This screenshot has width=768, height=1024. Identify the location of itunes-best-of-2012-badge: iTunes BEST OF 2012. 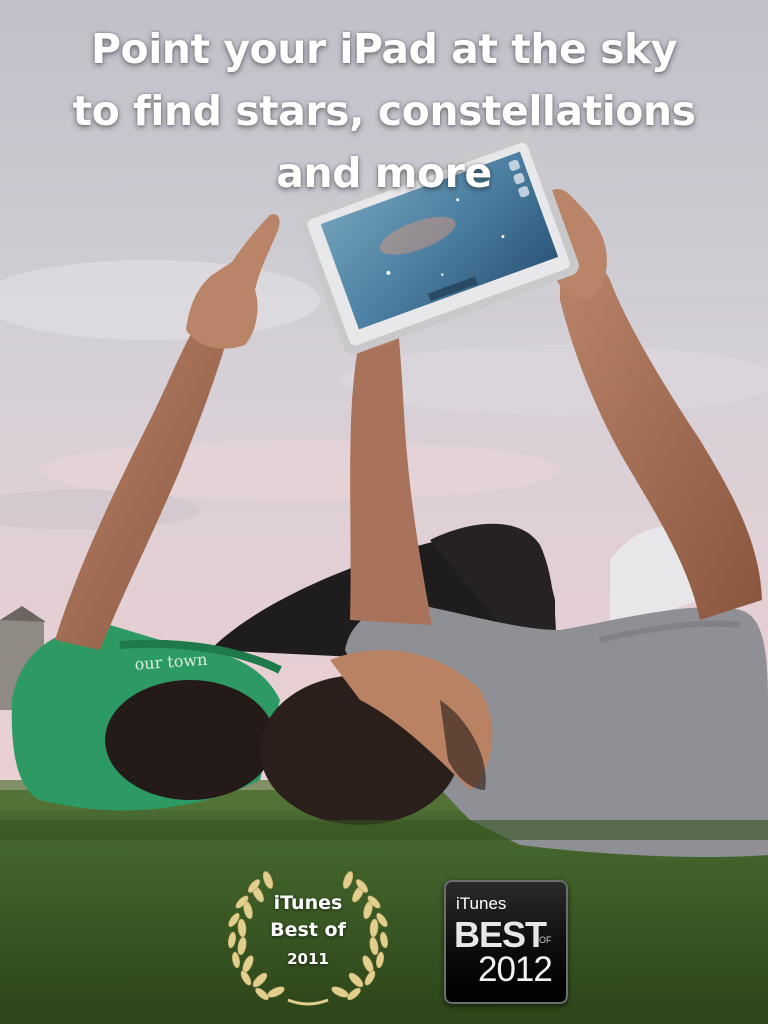
(506, 942).